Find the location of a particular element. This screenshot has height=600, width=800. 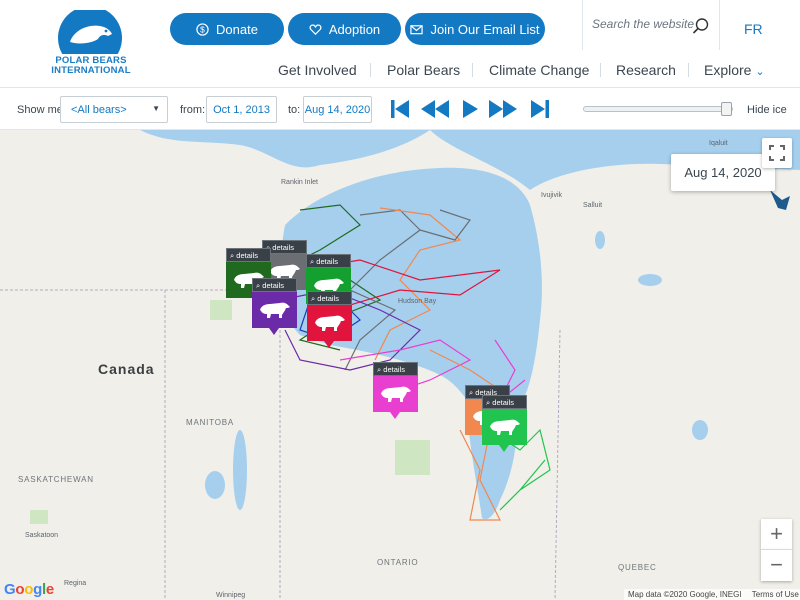

show-me-label: Show me is located at coordinates (40, 110).